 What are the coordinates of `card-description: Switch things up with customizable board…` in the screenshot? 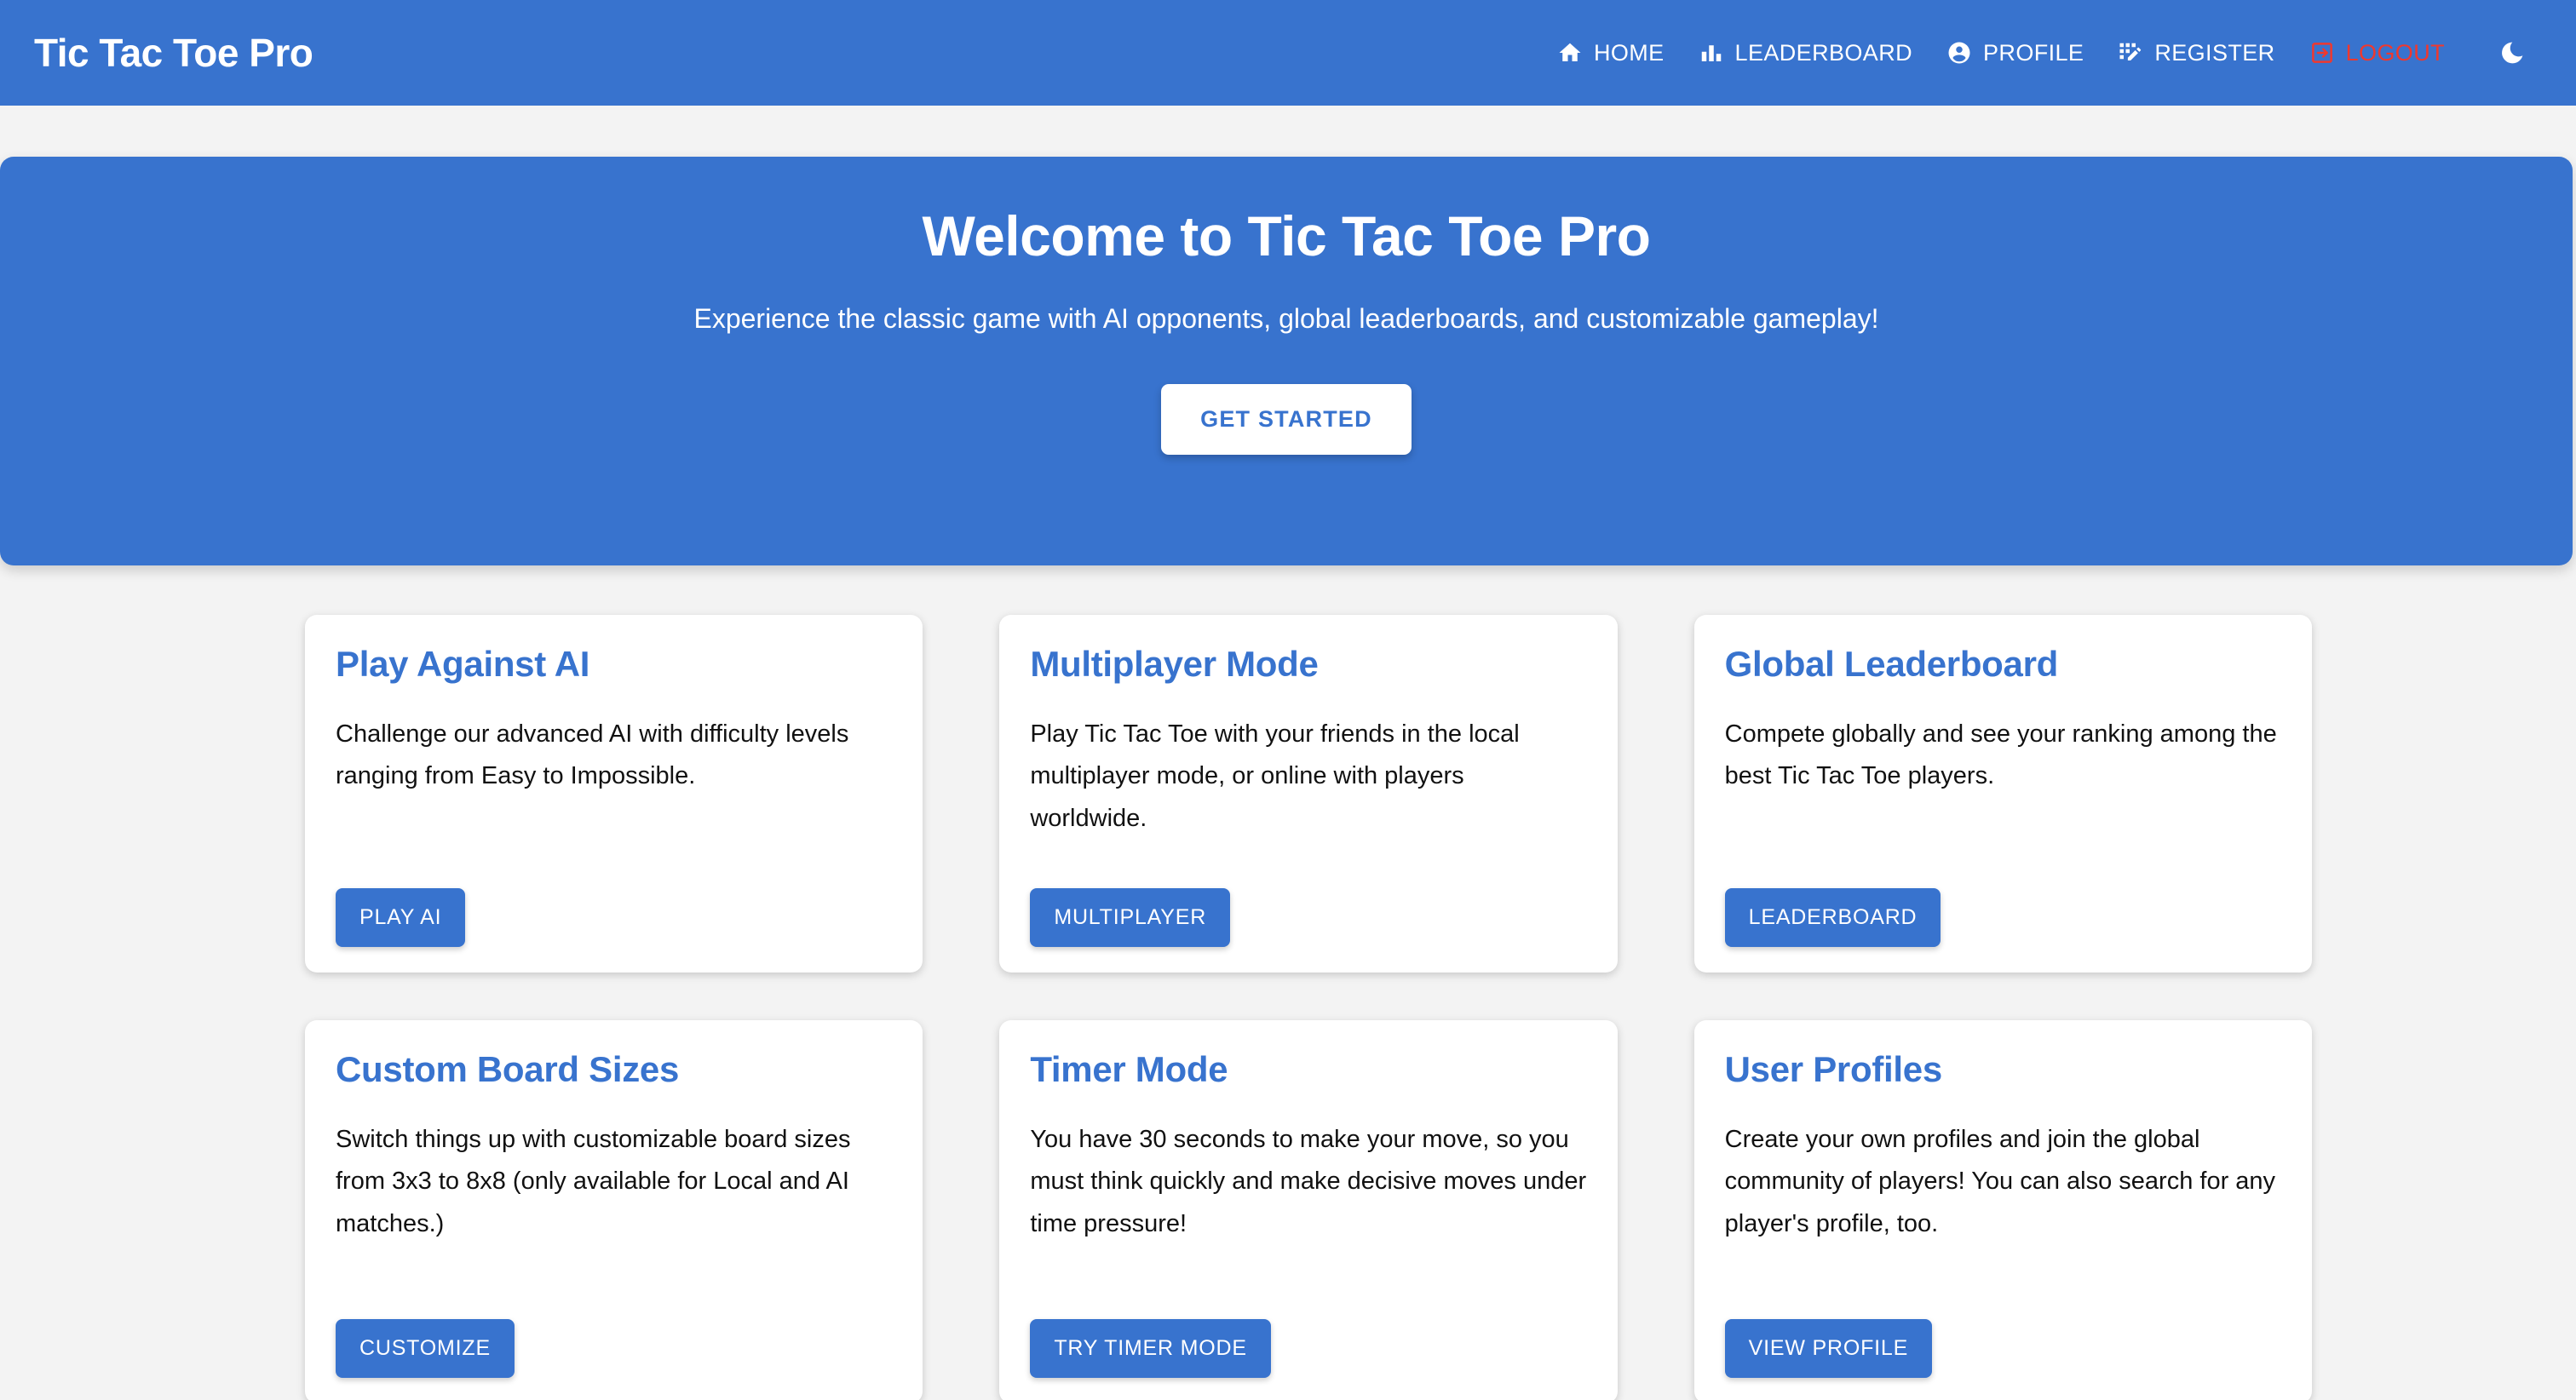 It's located at (593, 1181).